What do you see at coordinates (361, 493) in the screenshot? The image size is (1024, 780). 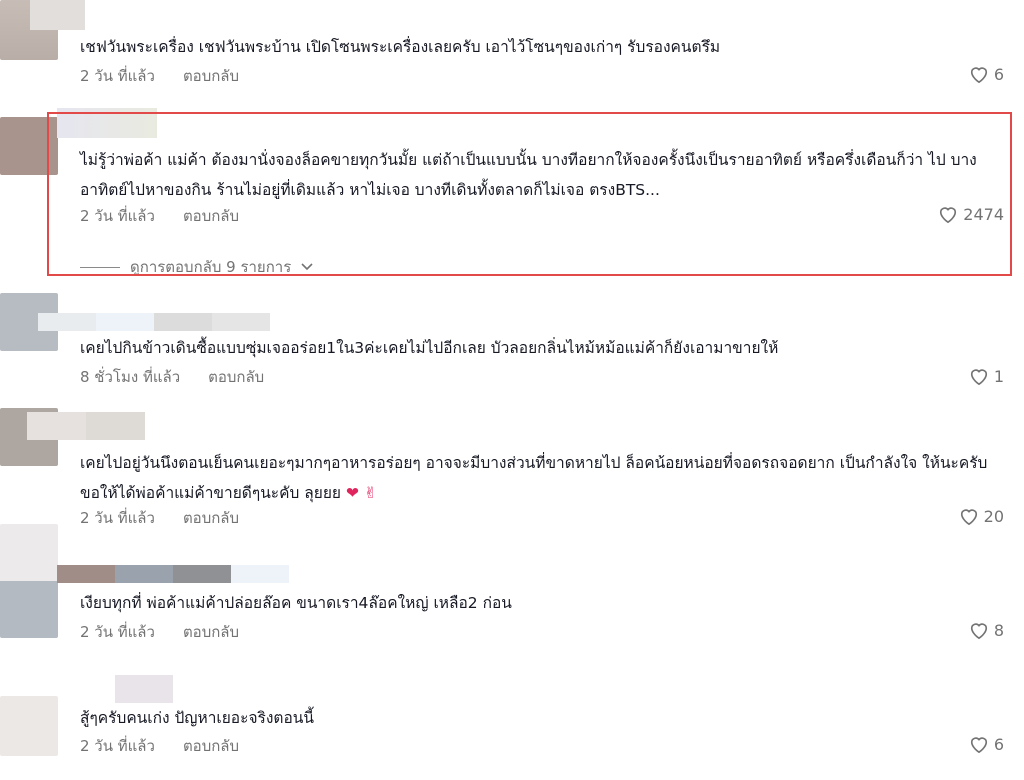 I see `emoji: ❤ ✌` at bounding box center [361, 493].